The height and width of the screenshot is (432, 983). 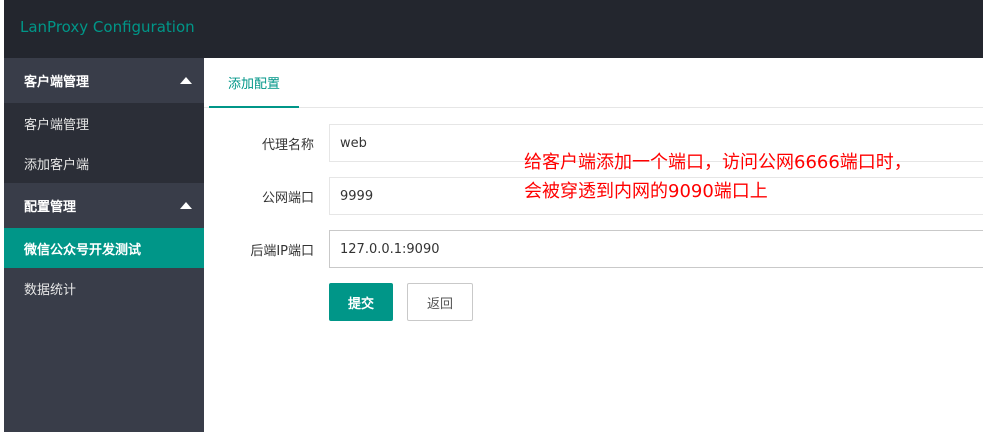 What do you see at coordinates (50, 207) in the screenshot?
I see `sidebar-group-label: 配置管理` at bounding box center [50, 207].